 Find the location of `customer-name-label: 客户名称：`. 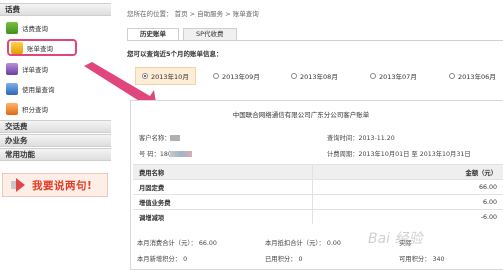

customer-name-label: 客户名称： is located at coordinates (155, 138).